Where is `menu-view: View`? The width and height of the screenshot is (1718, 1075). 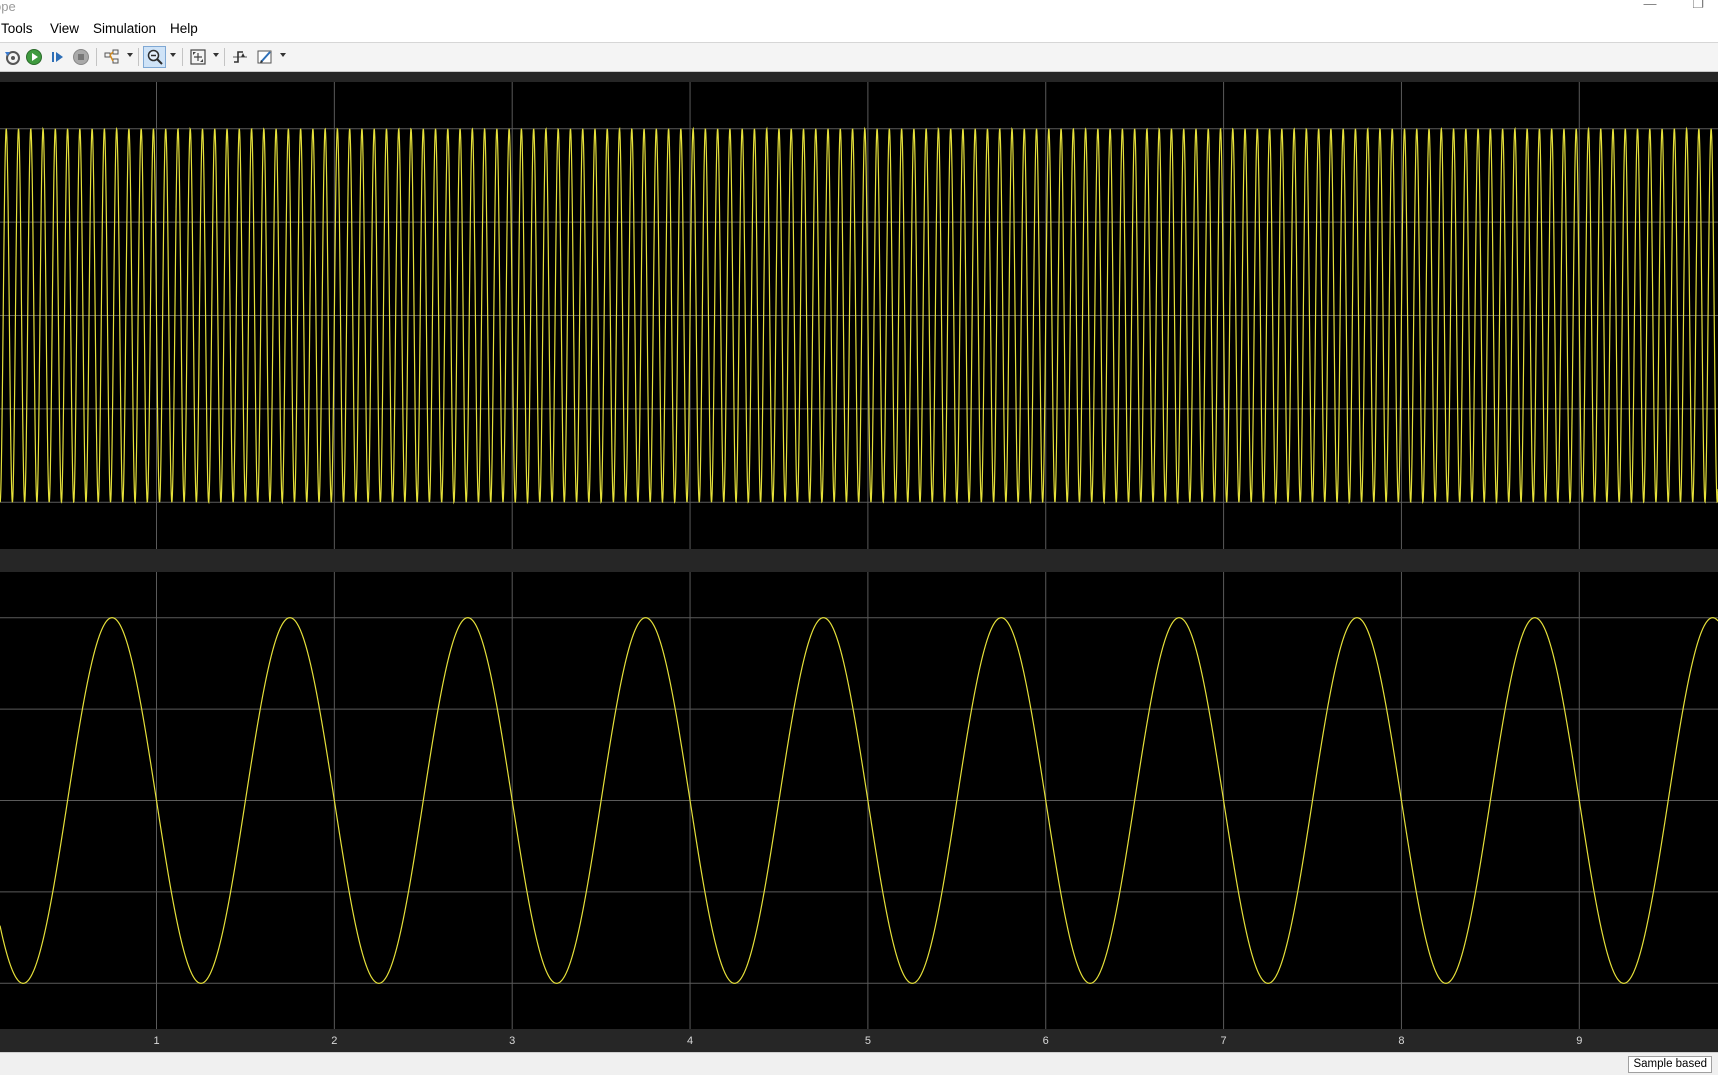
menu-view: View is located at coordinates (64, 28).